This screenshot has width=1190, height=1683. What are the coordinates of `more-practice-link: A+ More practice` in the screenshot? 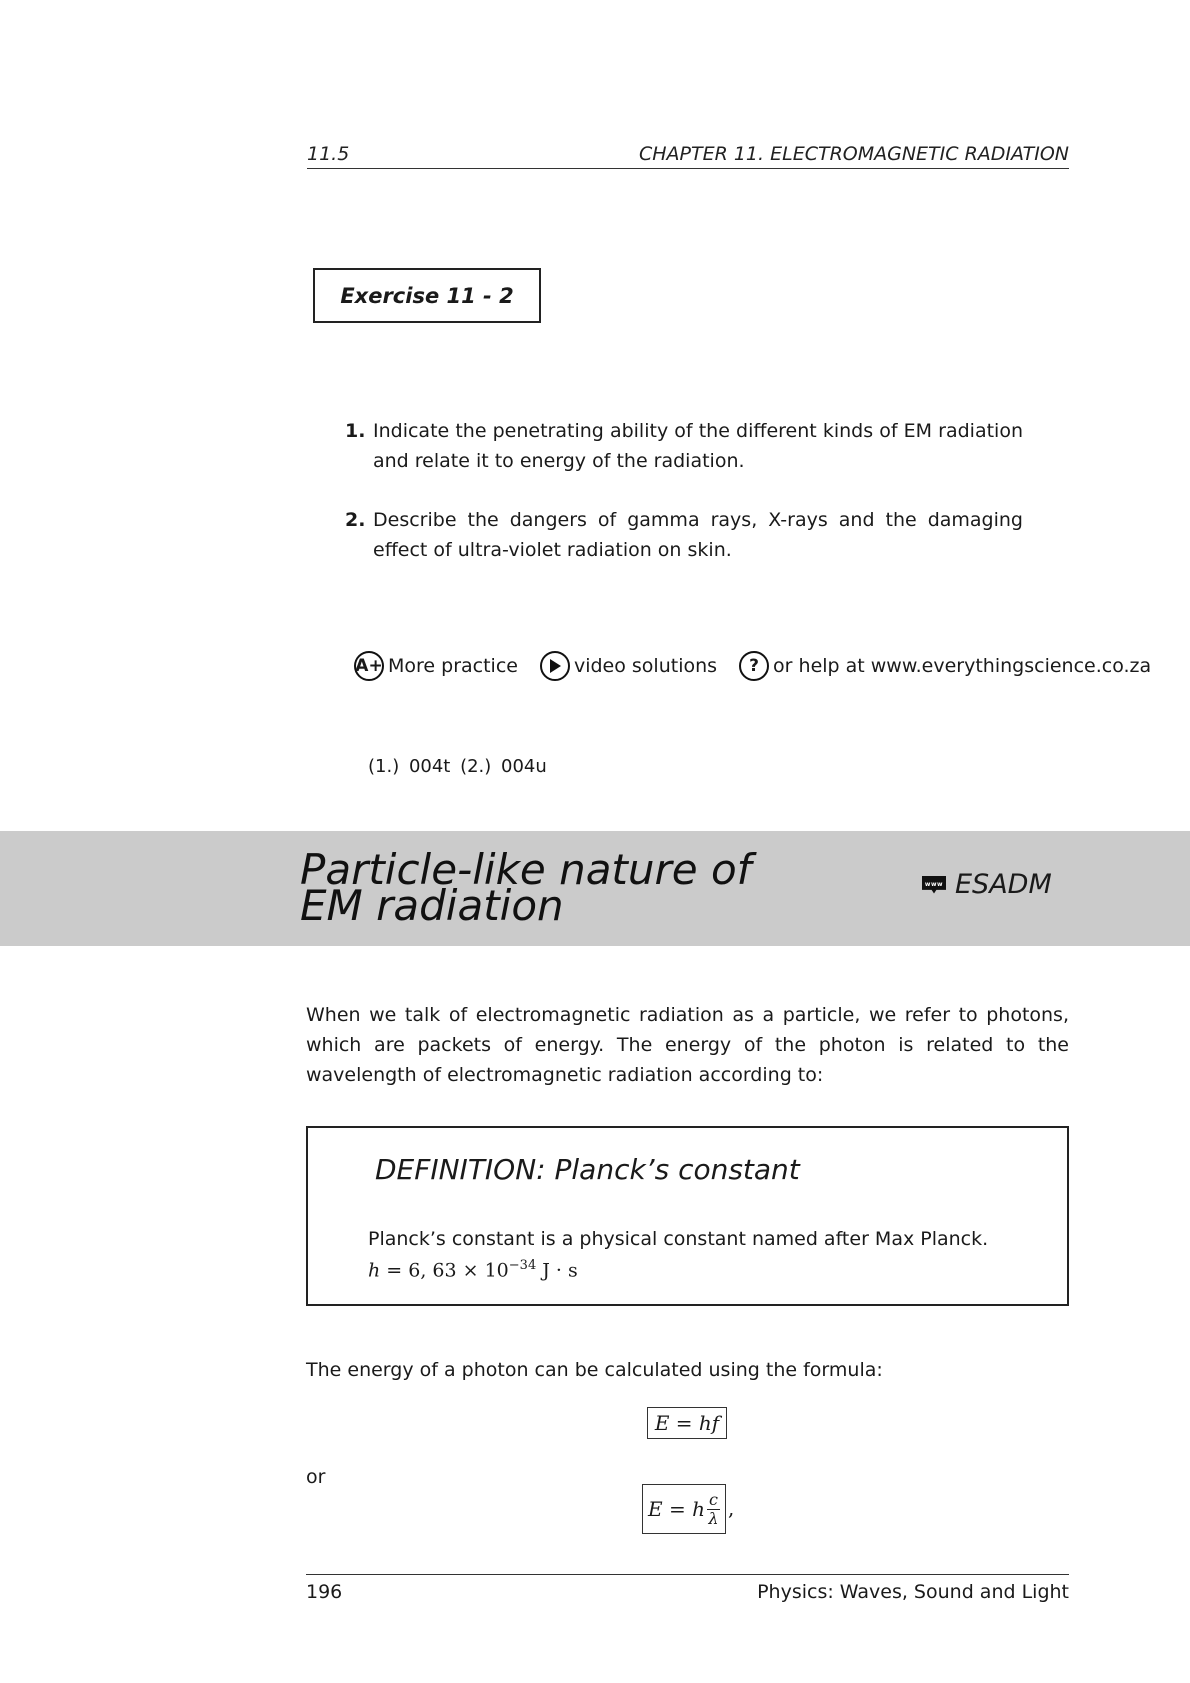 It's located at (436, 666).